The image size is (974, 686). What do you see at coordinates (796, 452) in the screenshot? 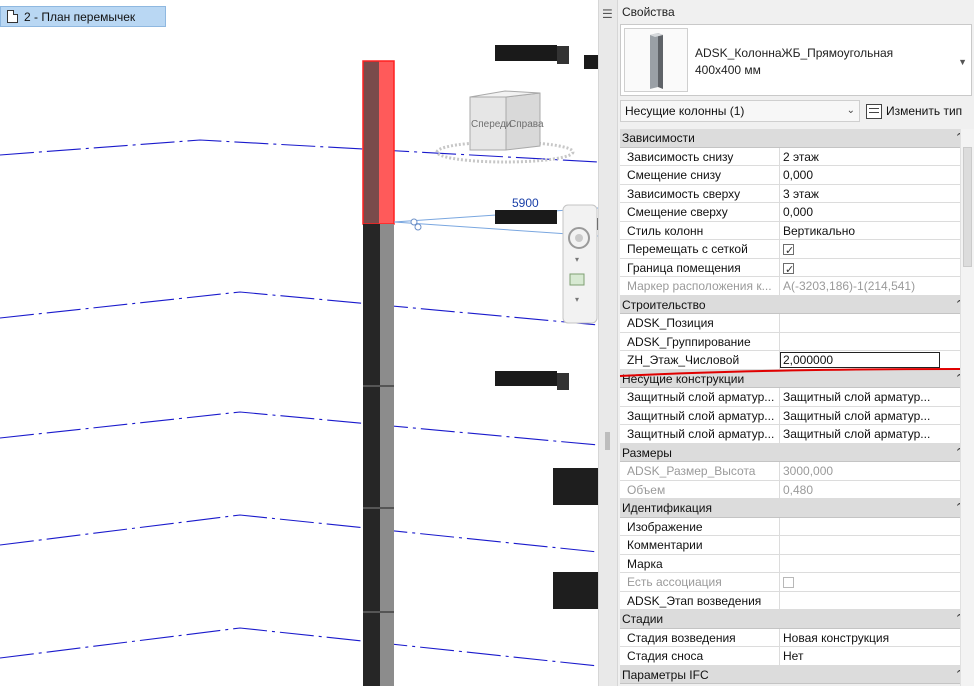
I see `property-group-header: Размеры⌃` at bounding box center [796, 452].